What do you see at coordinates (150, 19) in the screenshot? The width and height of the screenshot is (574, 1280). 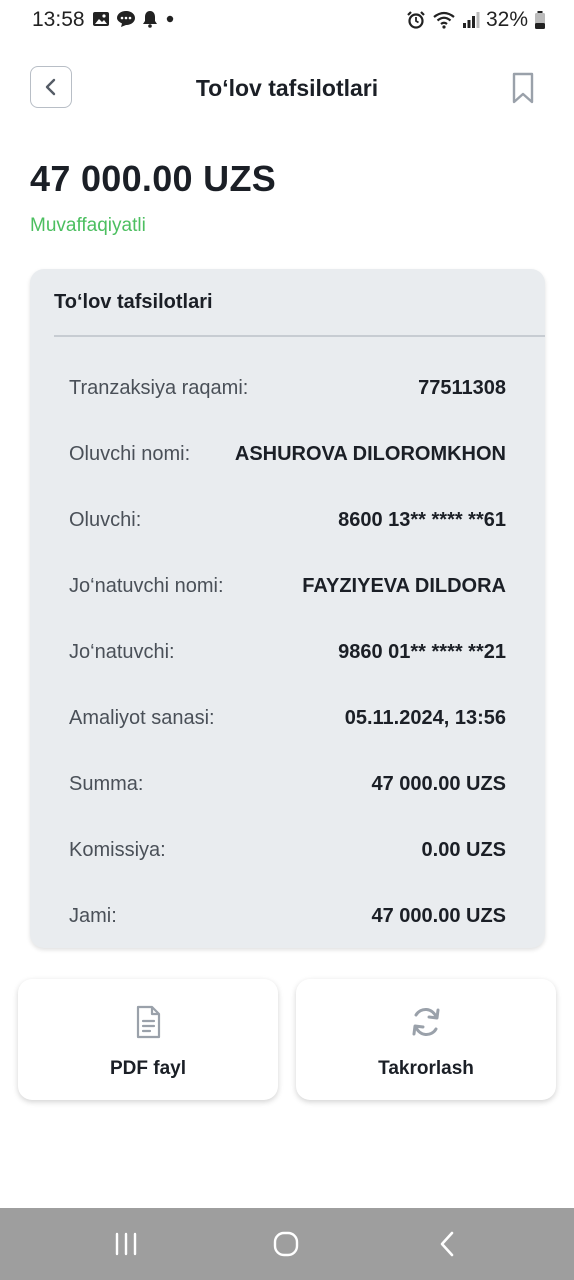 I see `bell-icon` at bounding box center [150, 19].